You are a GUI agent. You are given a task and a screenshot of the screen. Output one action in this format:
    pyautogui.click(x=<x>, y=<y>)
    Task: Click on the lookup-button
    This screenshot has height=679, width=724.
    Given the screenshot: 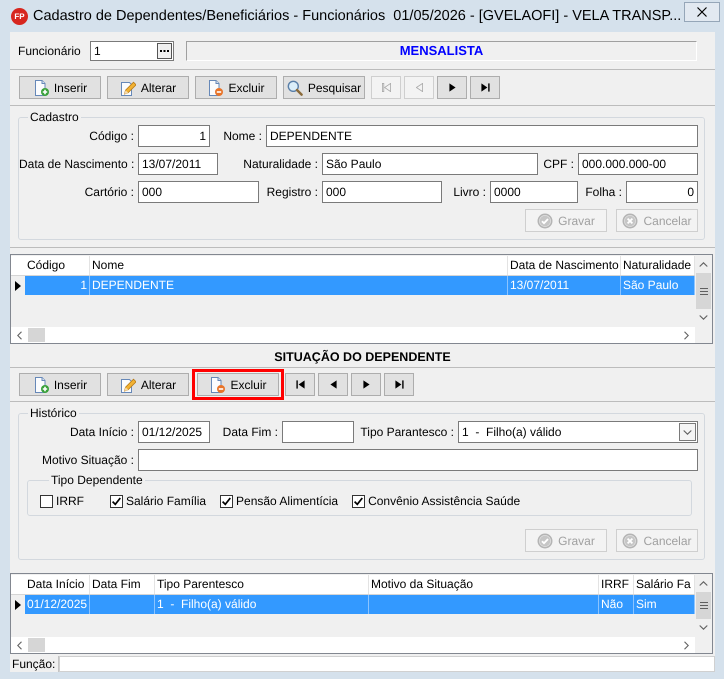 What is the action you would take?
    pyautogui.click(x=164, y=50)
    